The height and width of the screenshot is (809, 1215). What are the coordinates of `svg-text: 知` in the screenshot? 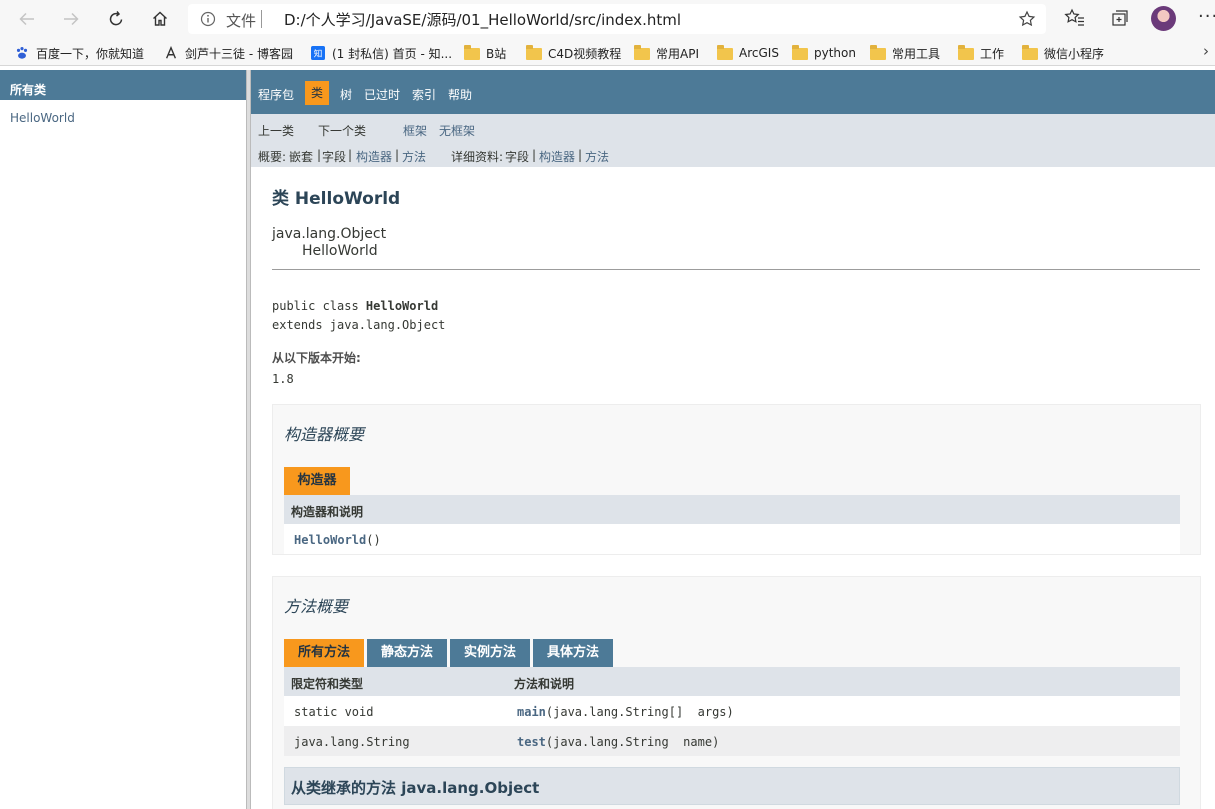 It's located at (318, 54).